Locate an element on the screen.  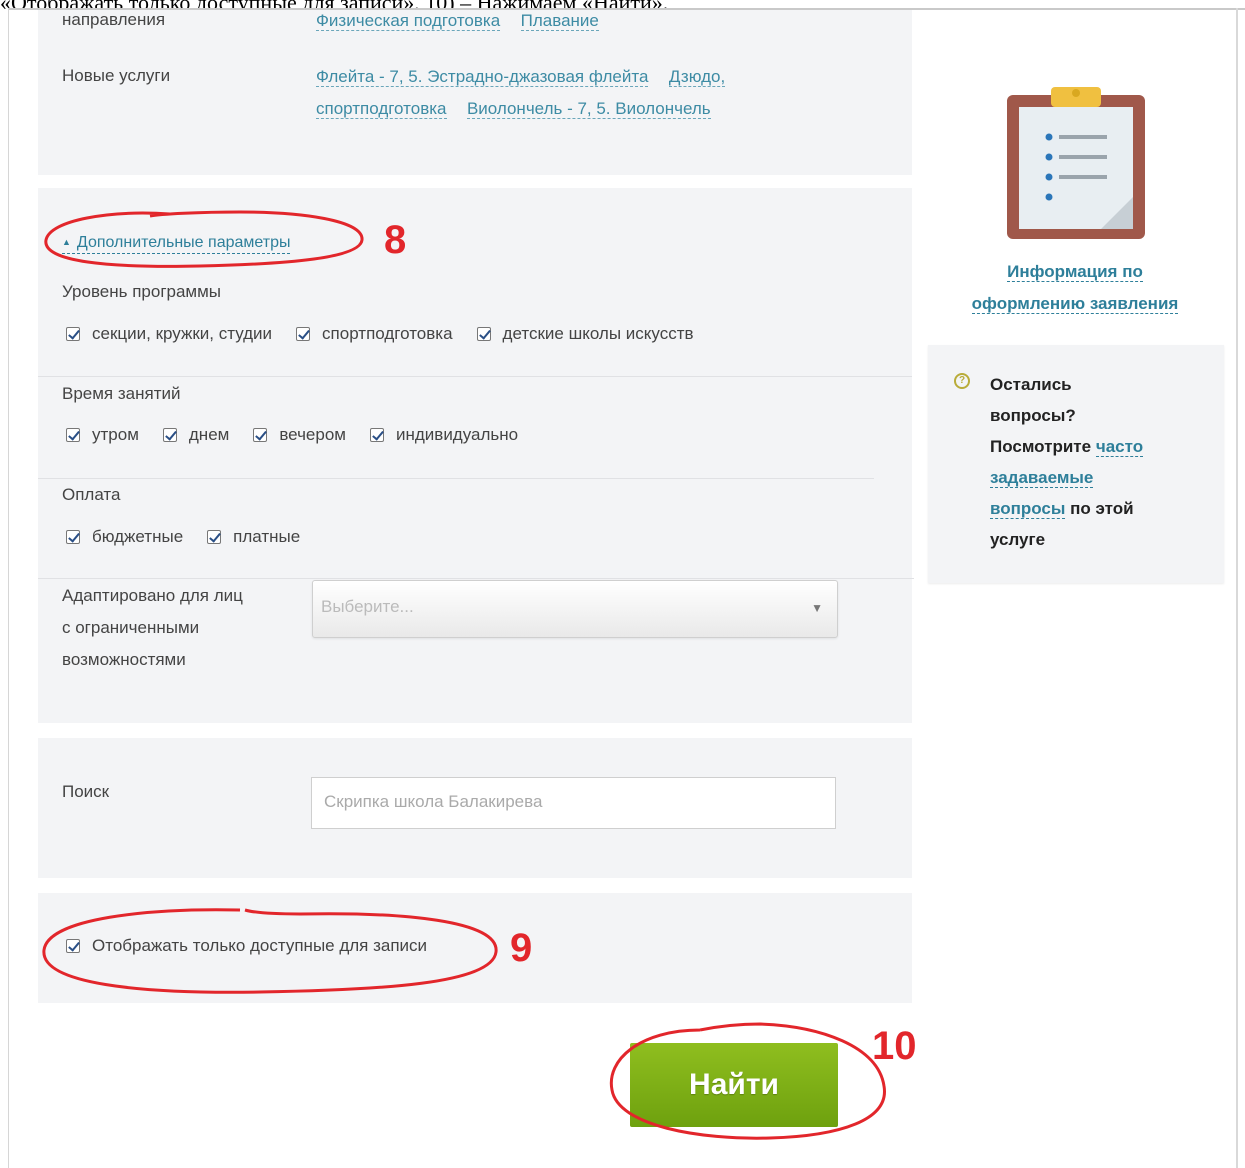
program-level-label: Уровень программы is located at coordinates (142, 291).